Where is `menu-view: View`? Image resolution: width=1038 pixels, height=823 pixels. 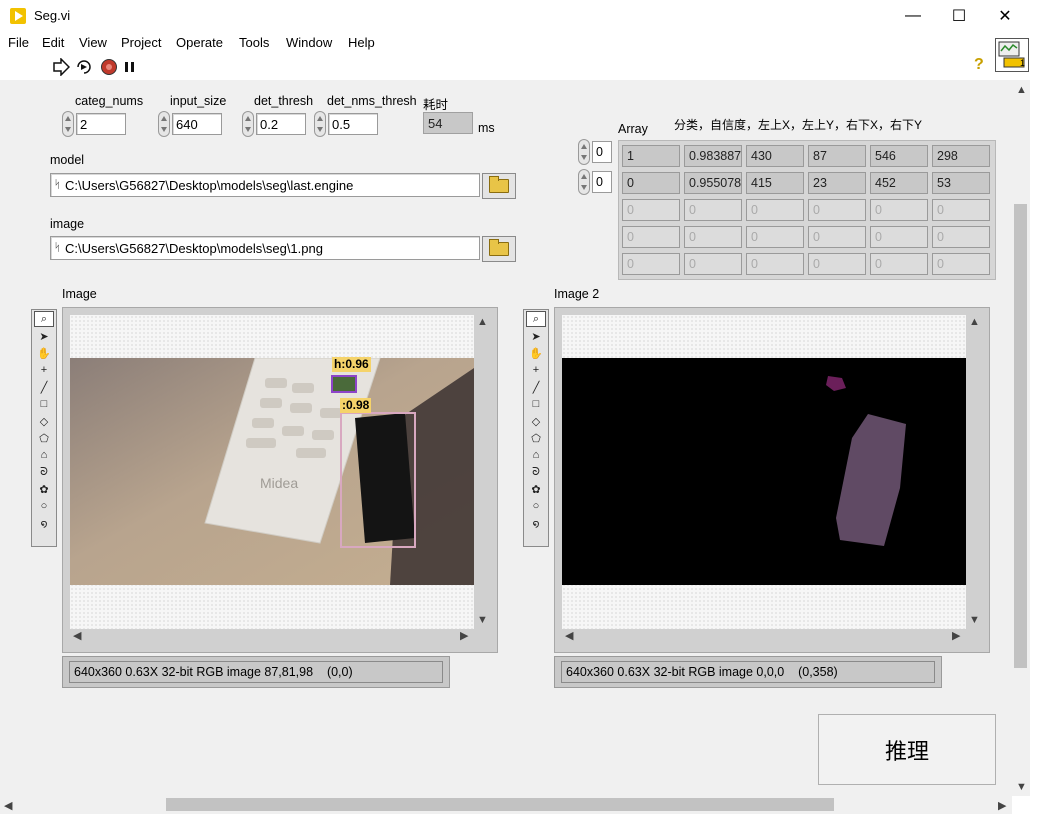
menu-view: View is located at coordinates (93, 42).